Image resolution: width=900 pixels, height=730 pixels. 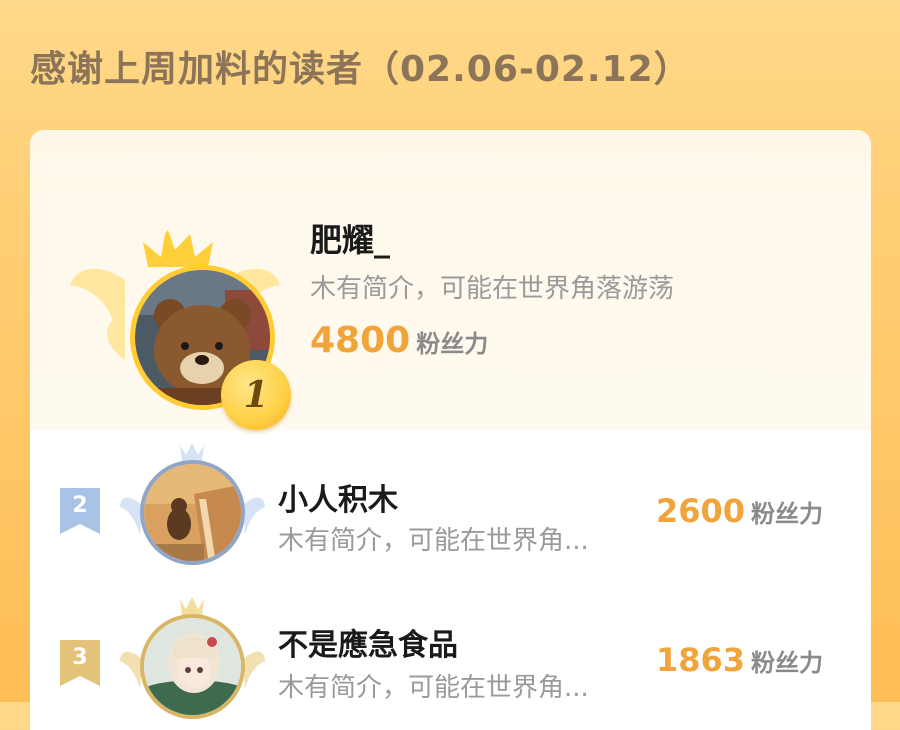 I want to click on rank-2-avatar, so click(x=192, y=512).